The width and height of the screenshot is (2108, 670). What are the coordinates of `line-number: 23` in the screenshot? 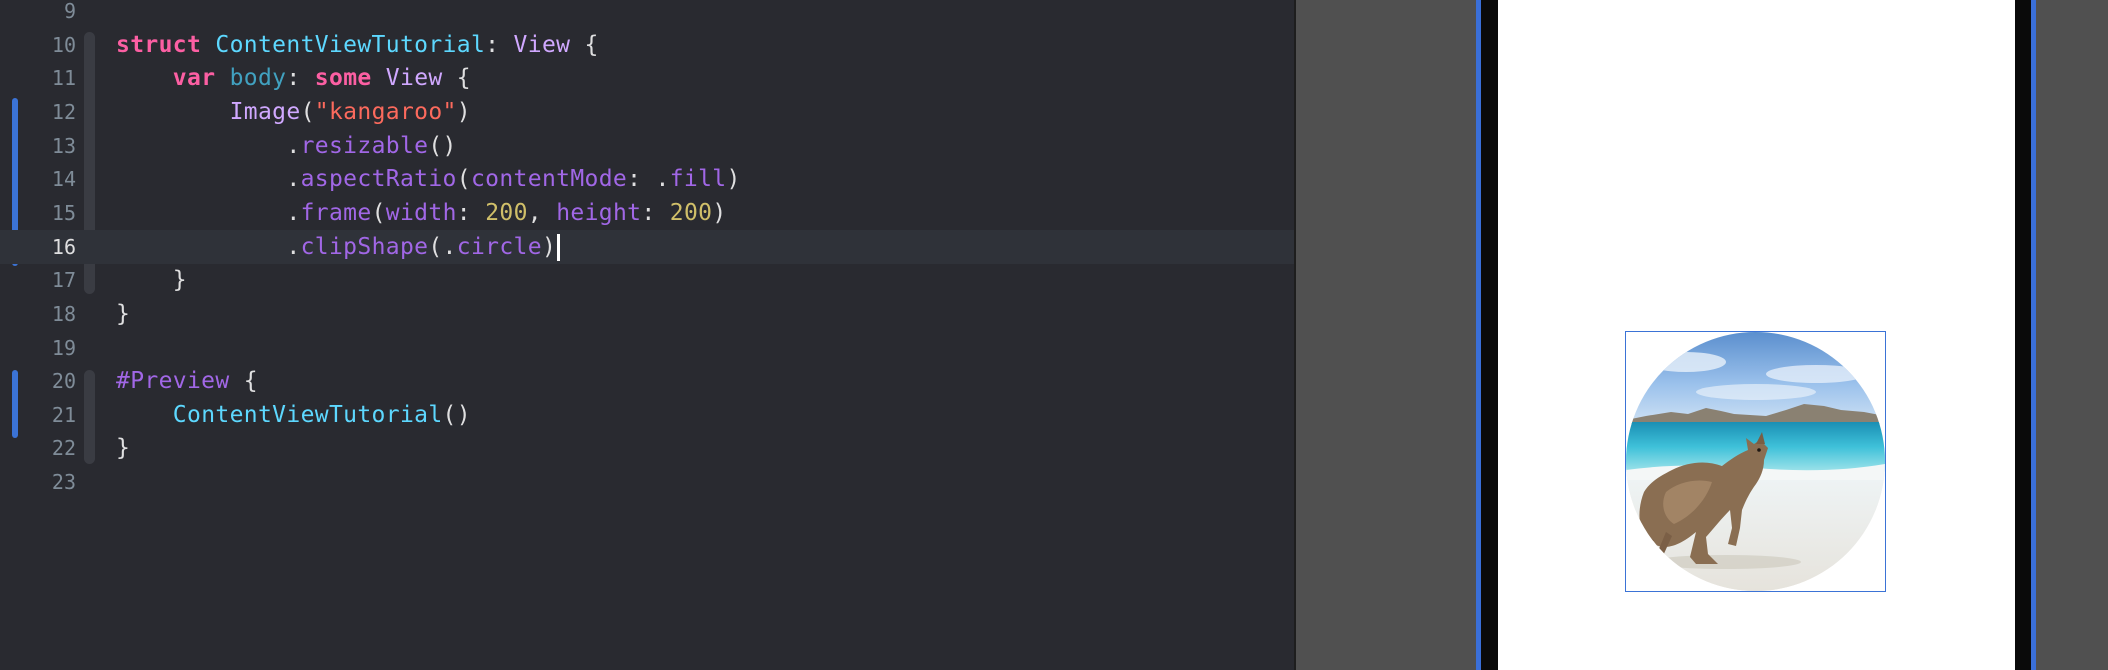 It's located at (63, 482).